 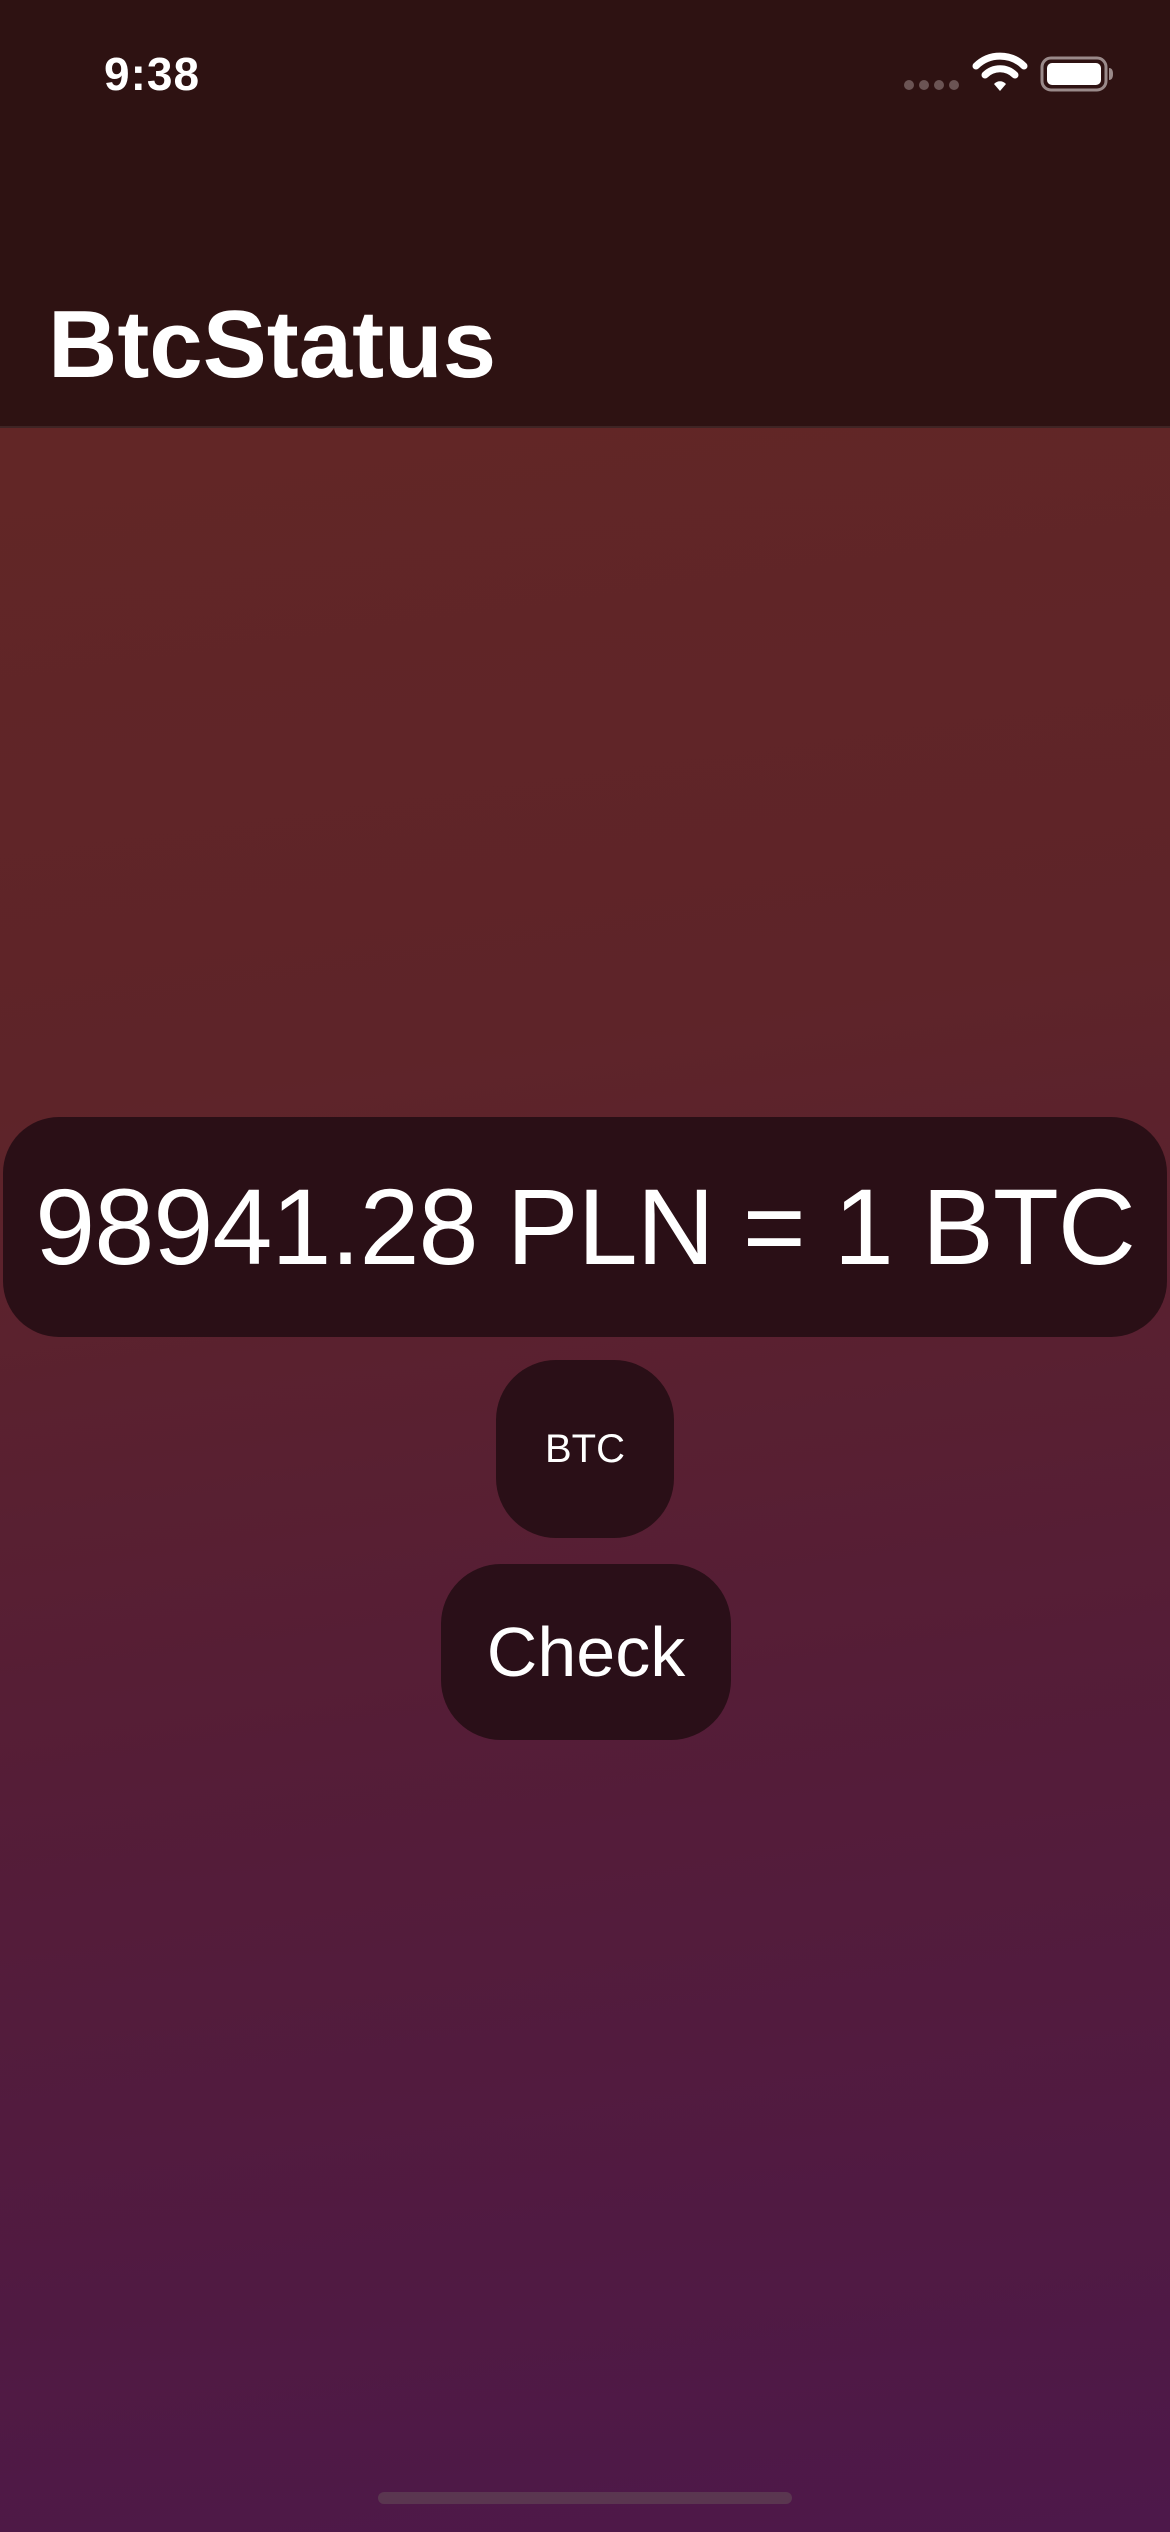 I want to click on exchange-rate-text: 98941.28 PLN = 1 BTC, so click(x=585, y=1226).